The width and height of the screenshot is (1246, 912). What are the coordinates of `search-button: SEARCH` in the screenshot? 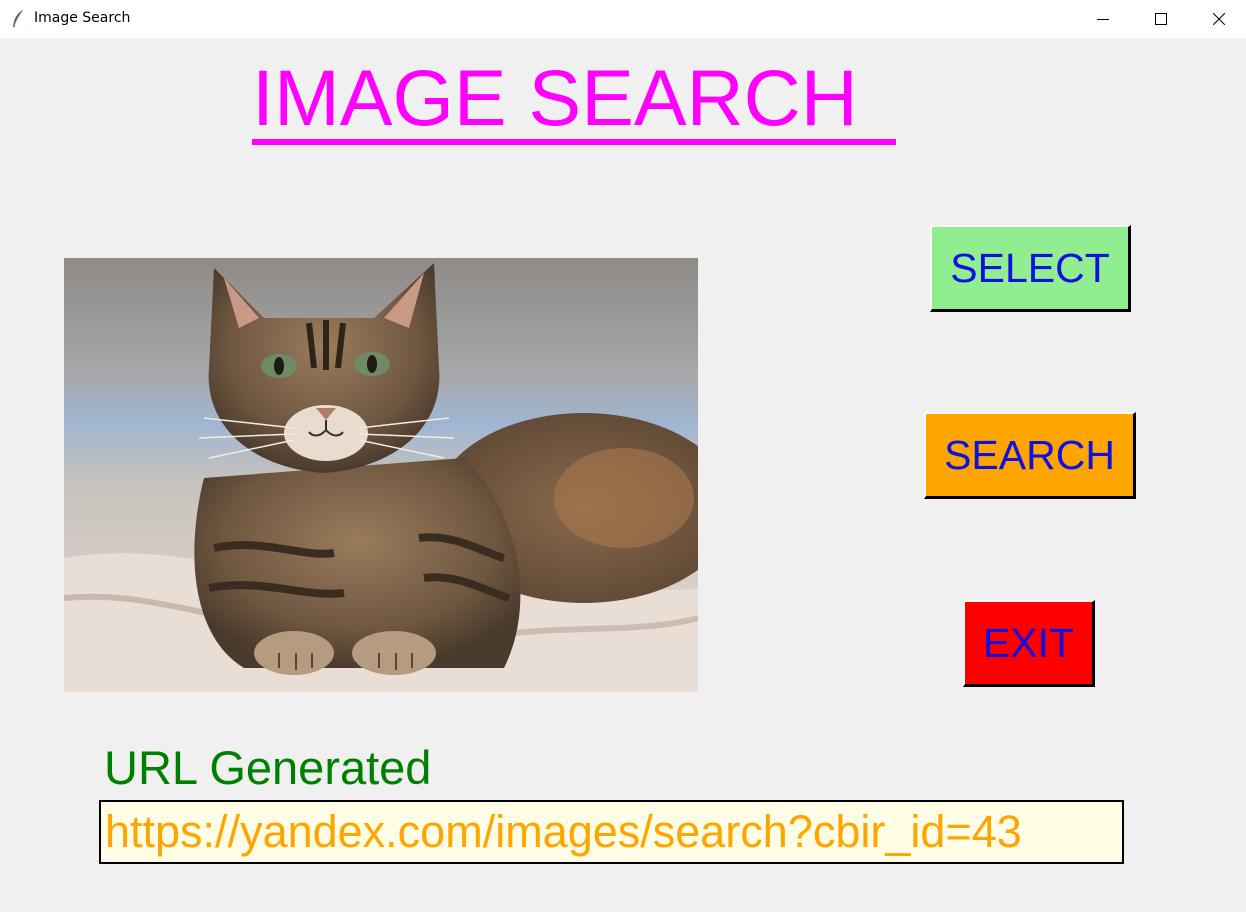 It's located at (1030, 455).